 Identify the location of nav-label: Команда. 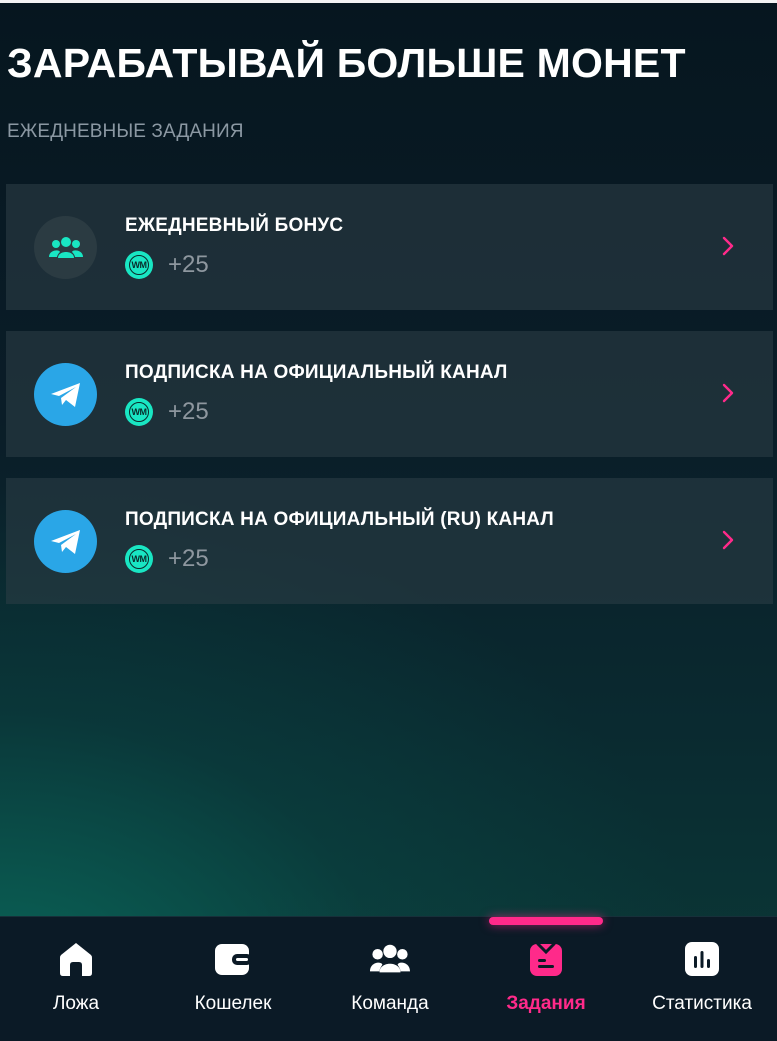
(390, 1003).